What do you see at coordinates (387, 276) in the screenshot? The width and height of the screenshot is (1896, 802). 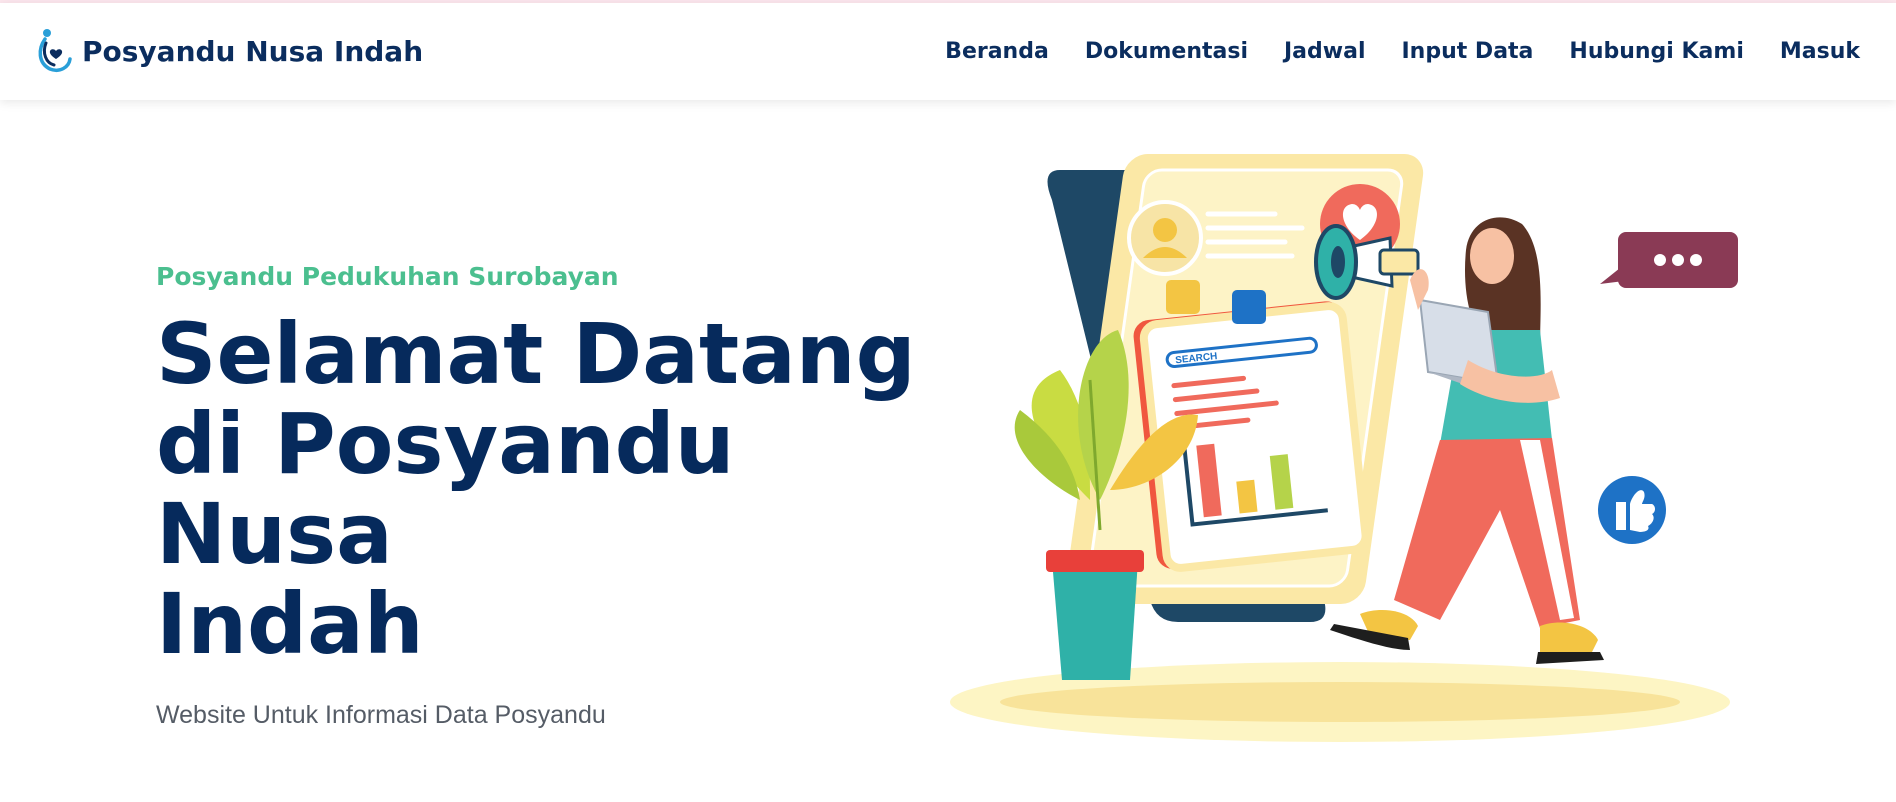 I see `hero-subtitle: Posyandu Pedukuhan Surobayan` at bounding box center [387, 276].